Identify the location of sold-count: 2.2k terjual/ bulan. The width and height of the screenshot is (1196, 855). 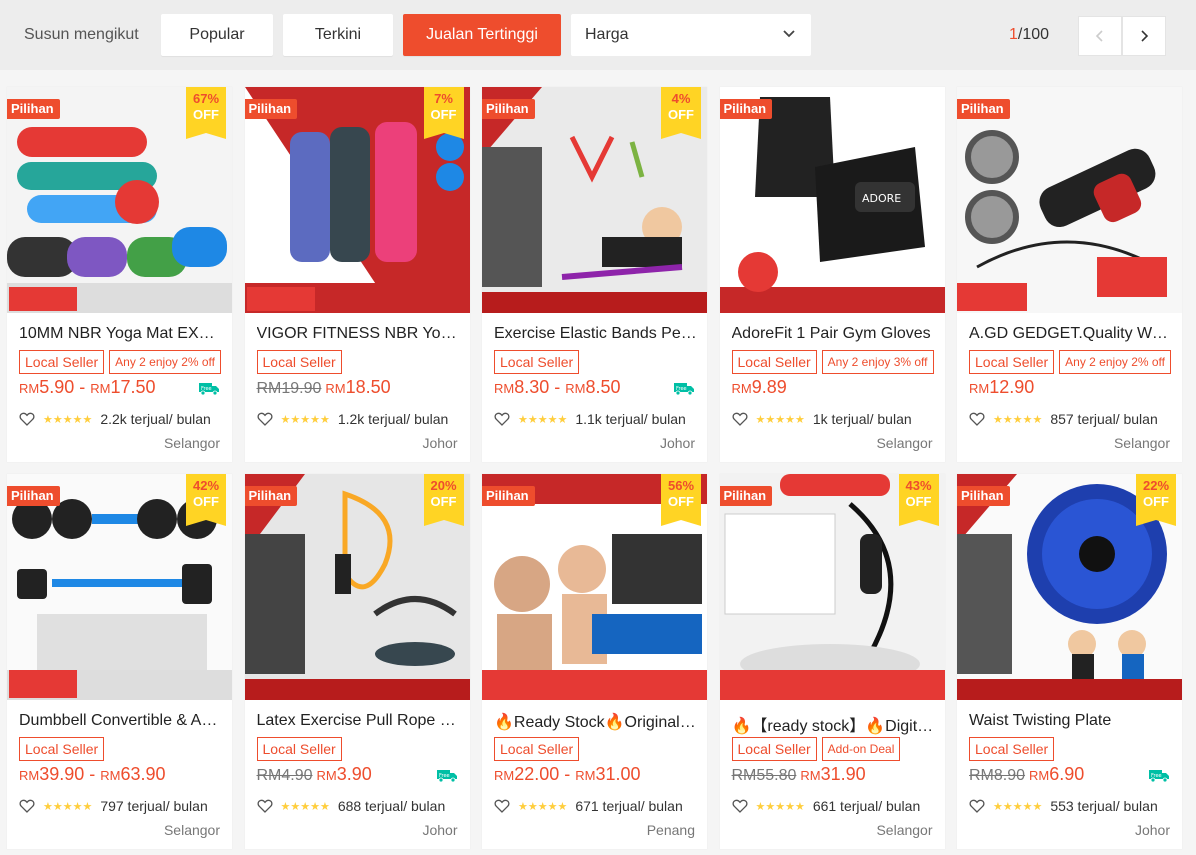
(155, 419).